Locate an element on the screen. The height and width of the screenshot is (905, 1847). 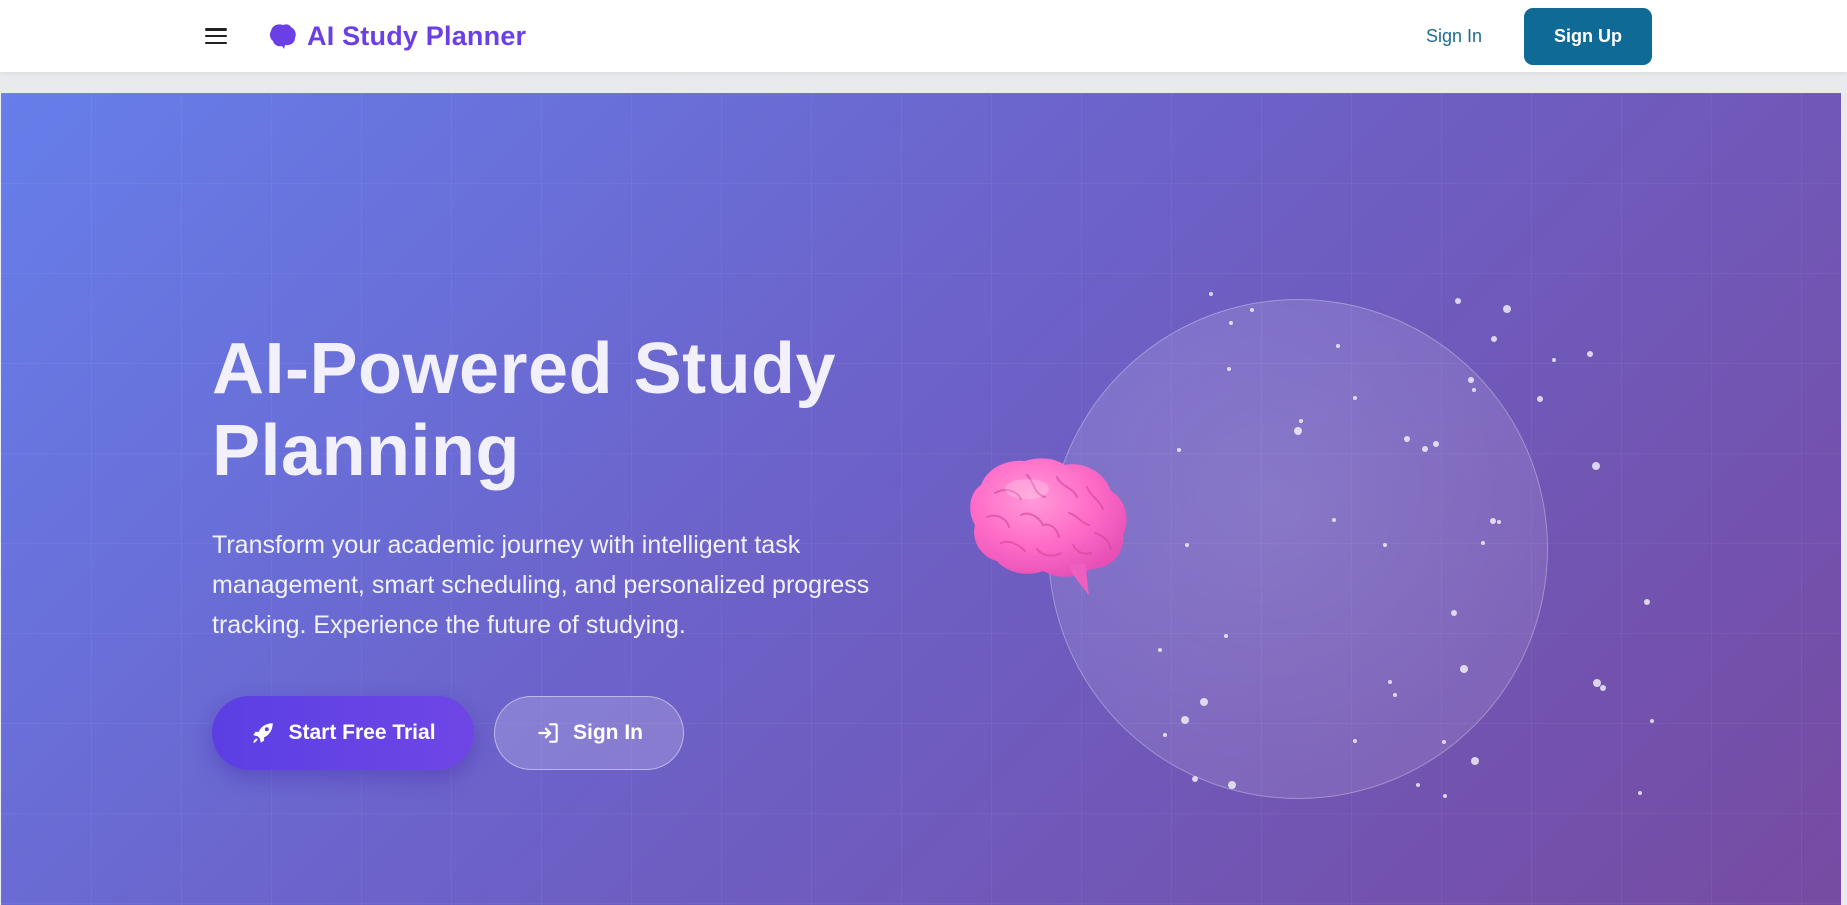
navbar-left: AI Study Planner is located at coordinates (365, 36).